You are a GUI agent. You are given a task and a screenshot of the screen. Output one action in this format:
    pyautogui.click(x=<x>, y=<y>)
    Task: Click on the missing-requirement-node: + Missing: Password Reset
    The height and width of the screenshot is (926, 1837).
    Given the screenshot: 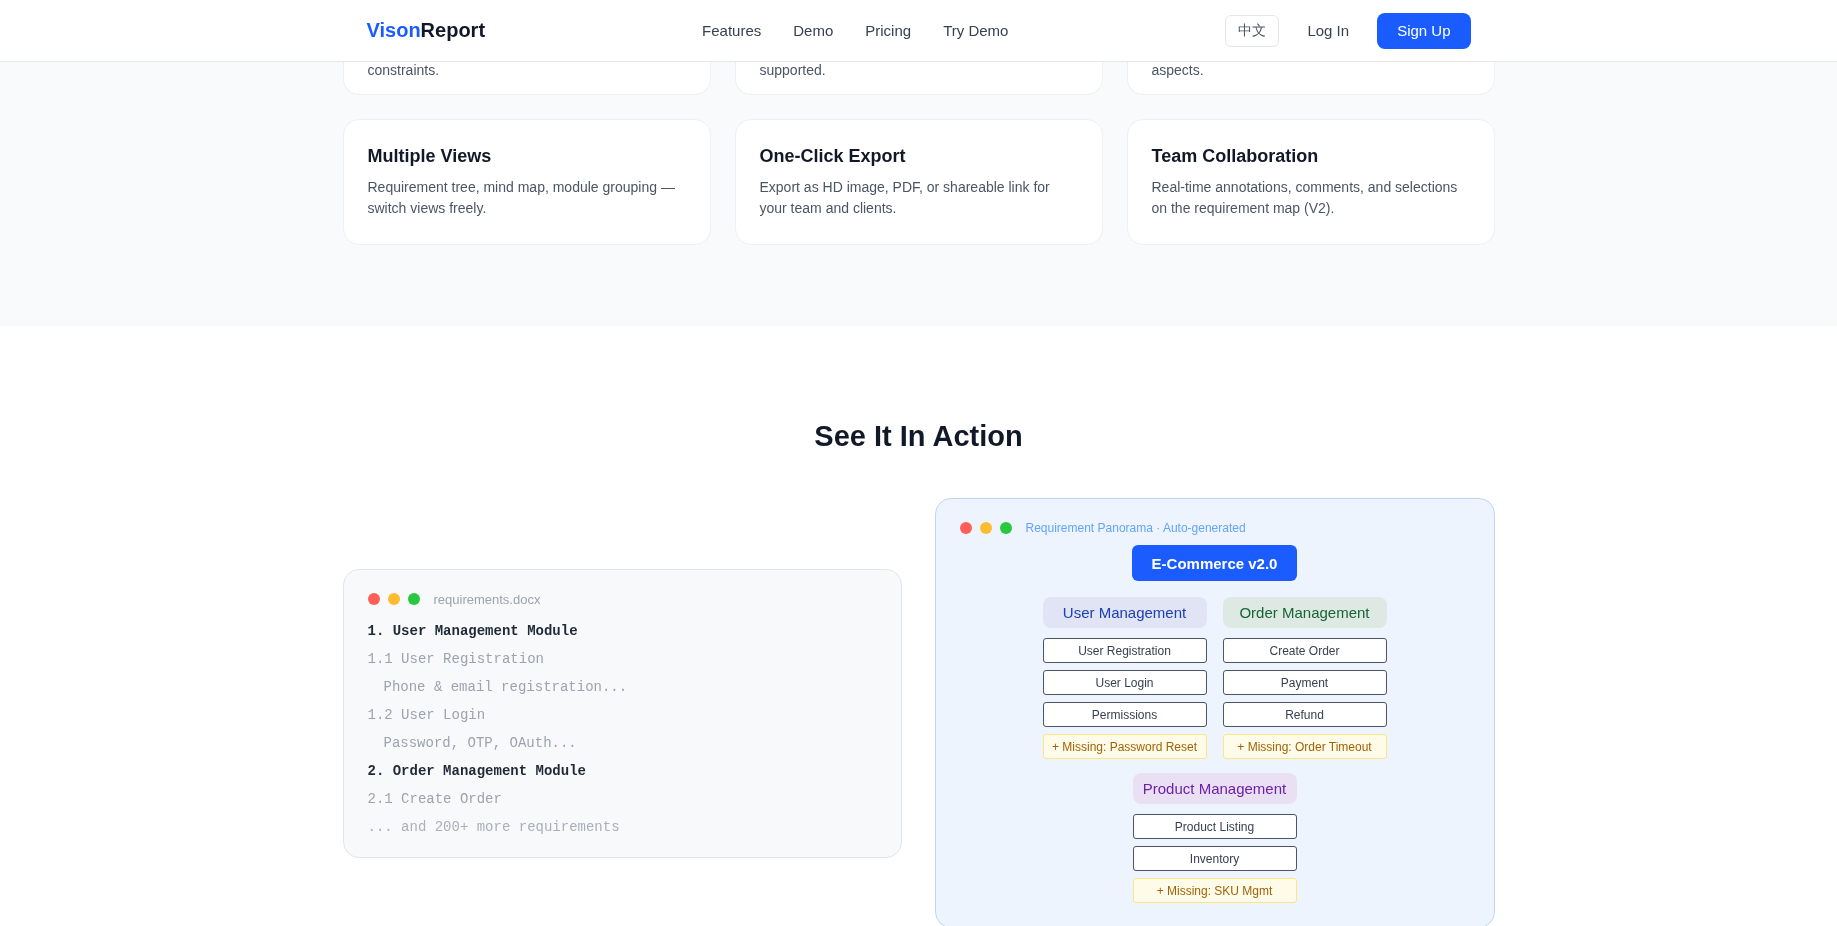 What is the action you would take?
    pyautogui.click(x=1124, y=746)
    